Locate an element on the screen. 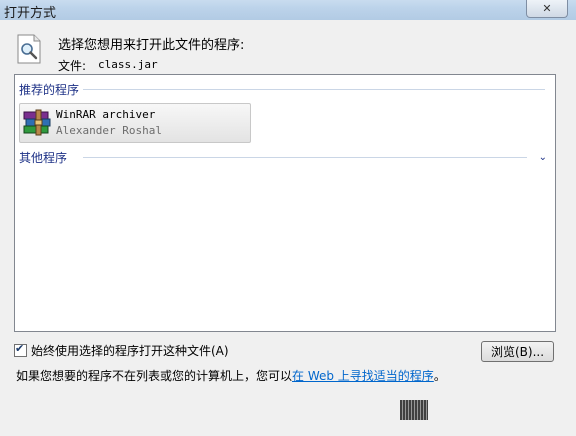 This screenshot has height=436, width=576. always-use-checkbox: ✔ is located at coordinates (20, 349).